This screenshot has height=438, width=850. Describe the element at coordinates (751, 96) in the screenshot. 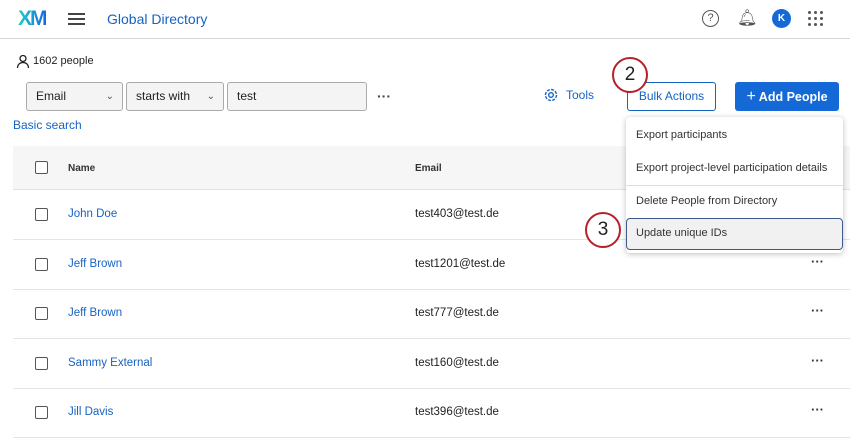

I see `plus-icon: +` at that location.